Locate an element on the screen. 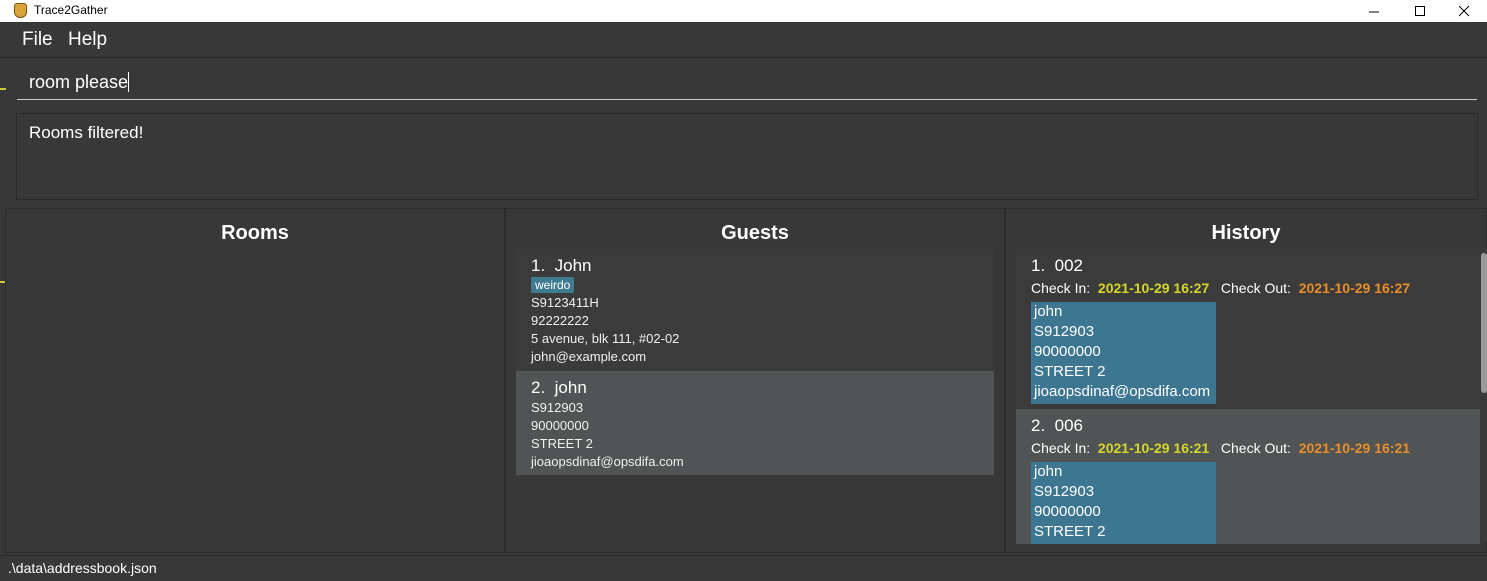 The height and width of the screenshot is (581, 1487). check-out-time: 2021-10-29 16:27 is located at coordinates (1354, 288).